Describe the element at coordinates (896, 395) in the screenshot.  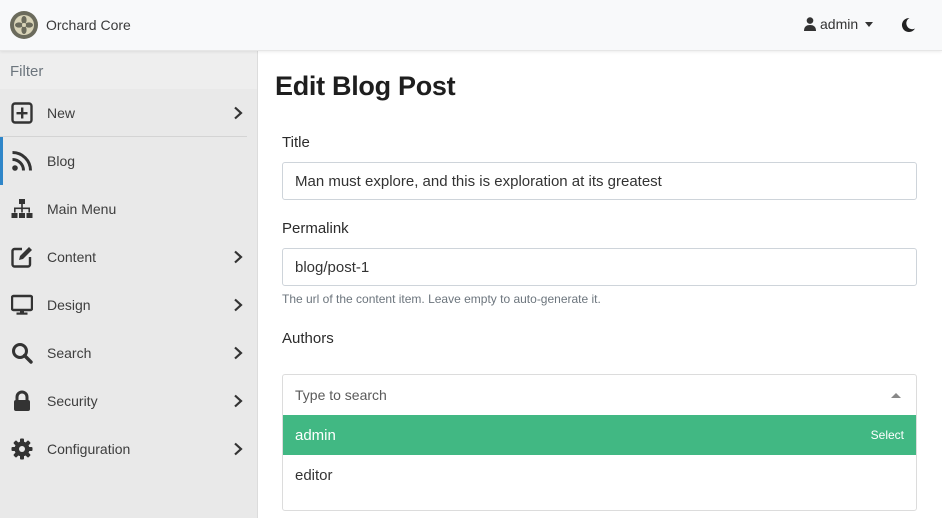
I see `caret-up-icon` at that location.